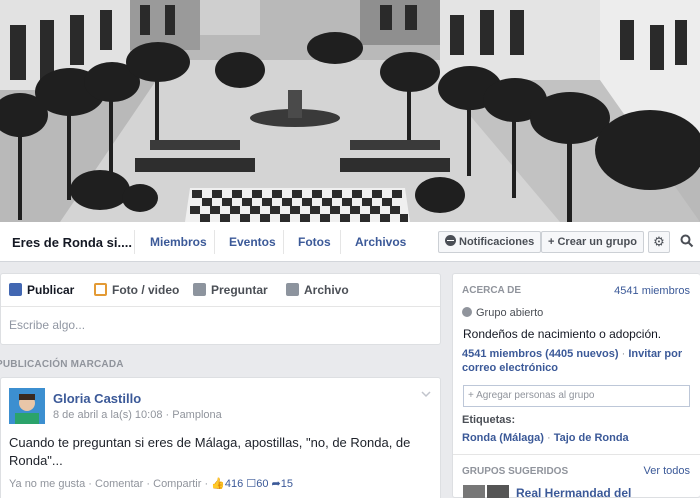  I want to click on about-header: ACERCA DE, so click(492, 290).